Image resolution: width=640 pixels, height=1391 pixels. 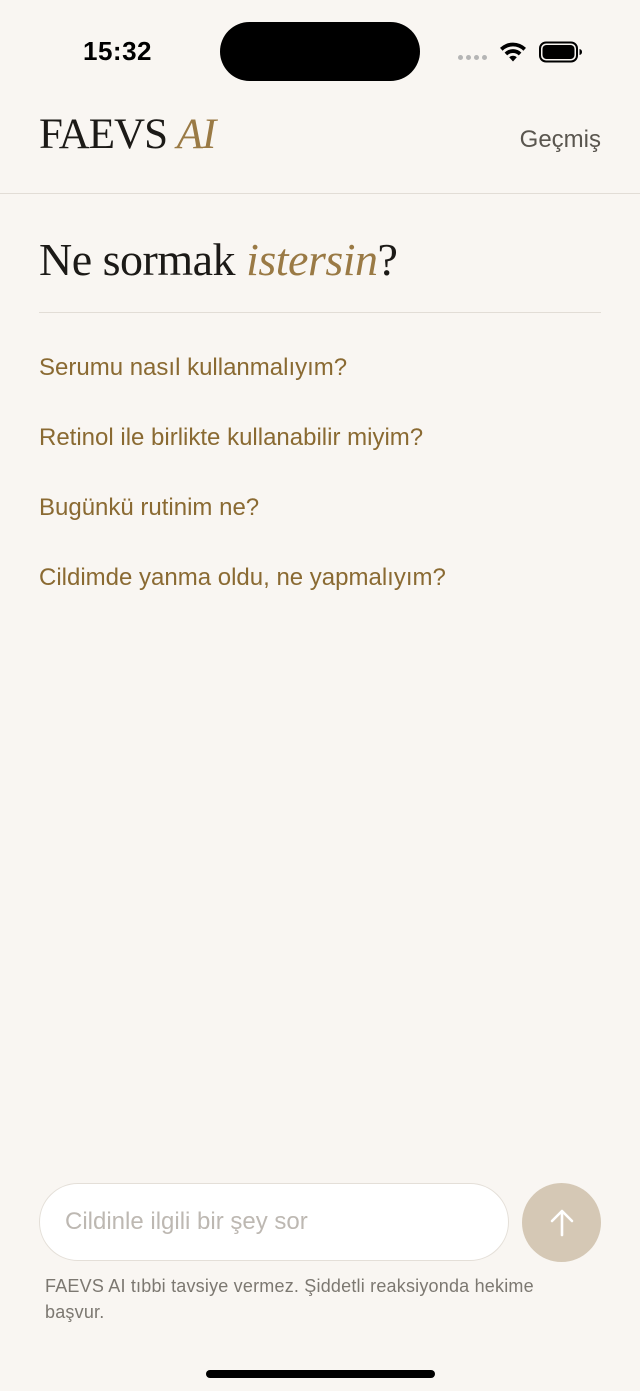 What do you see at coordinates (312, 259) in the screenshot?
I see `title-accent: istersin` at bounding box center [312, 259].